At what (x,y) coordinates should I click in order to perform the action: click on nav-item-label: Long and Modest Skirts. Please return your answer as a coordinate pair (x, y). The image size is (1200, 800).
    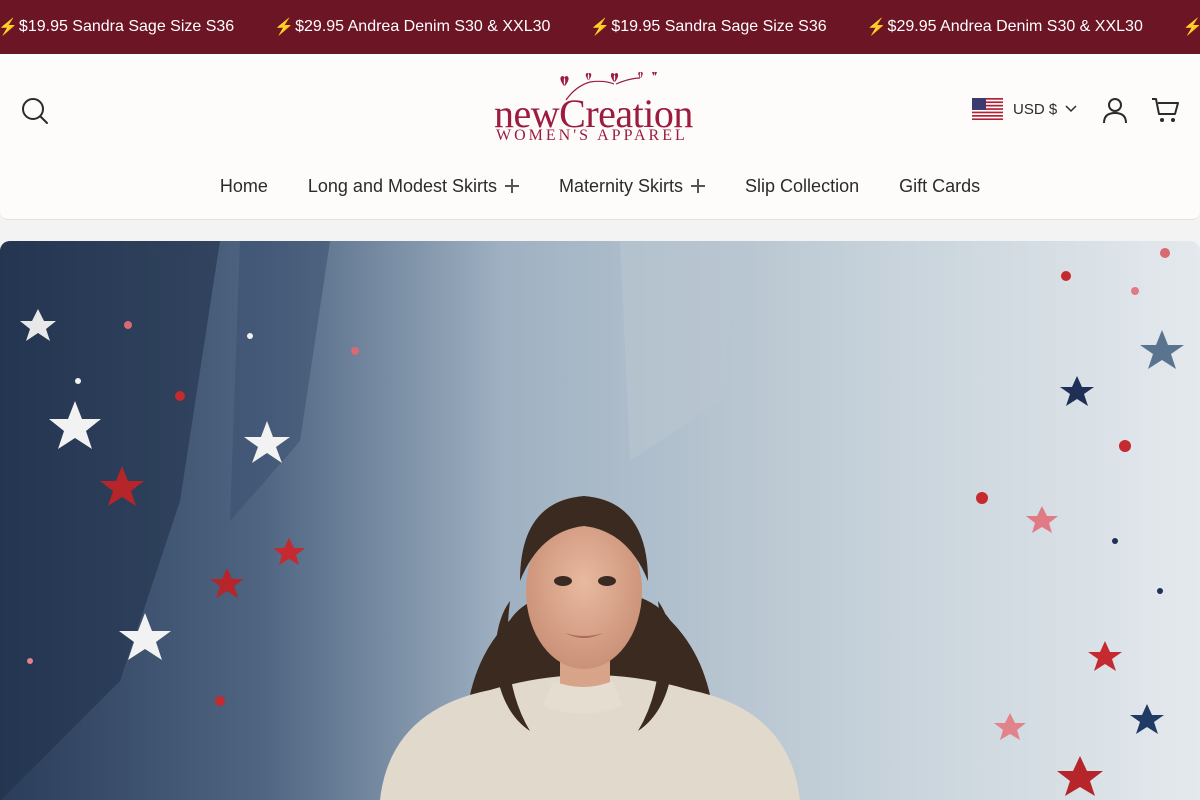
    Looking at the image, I should click on (402, 185).